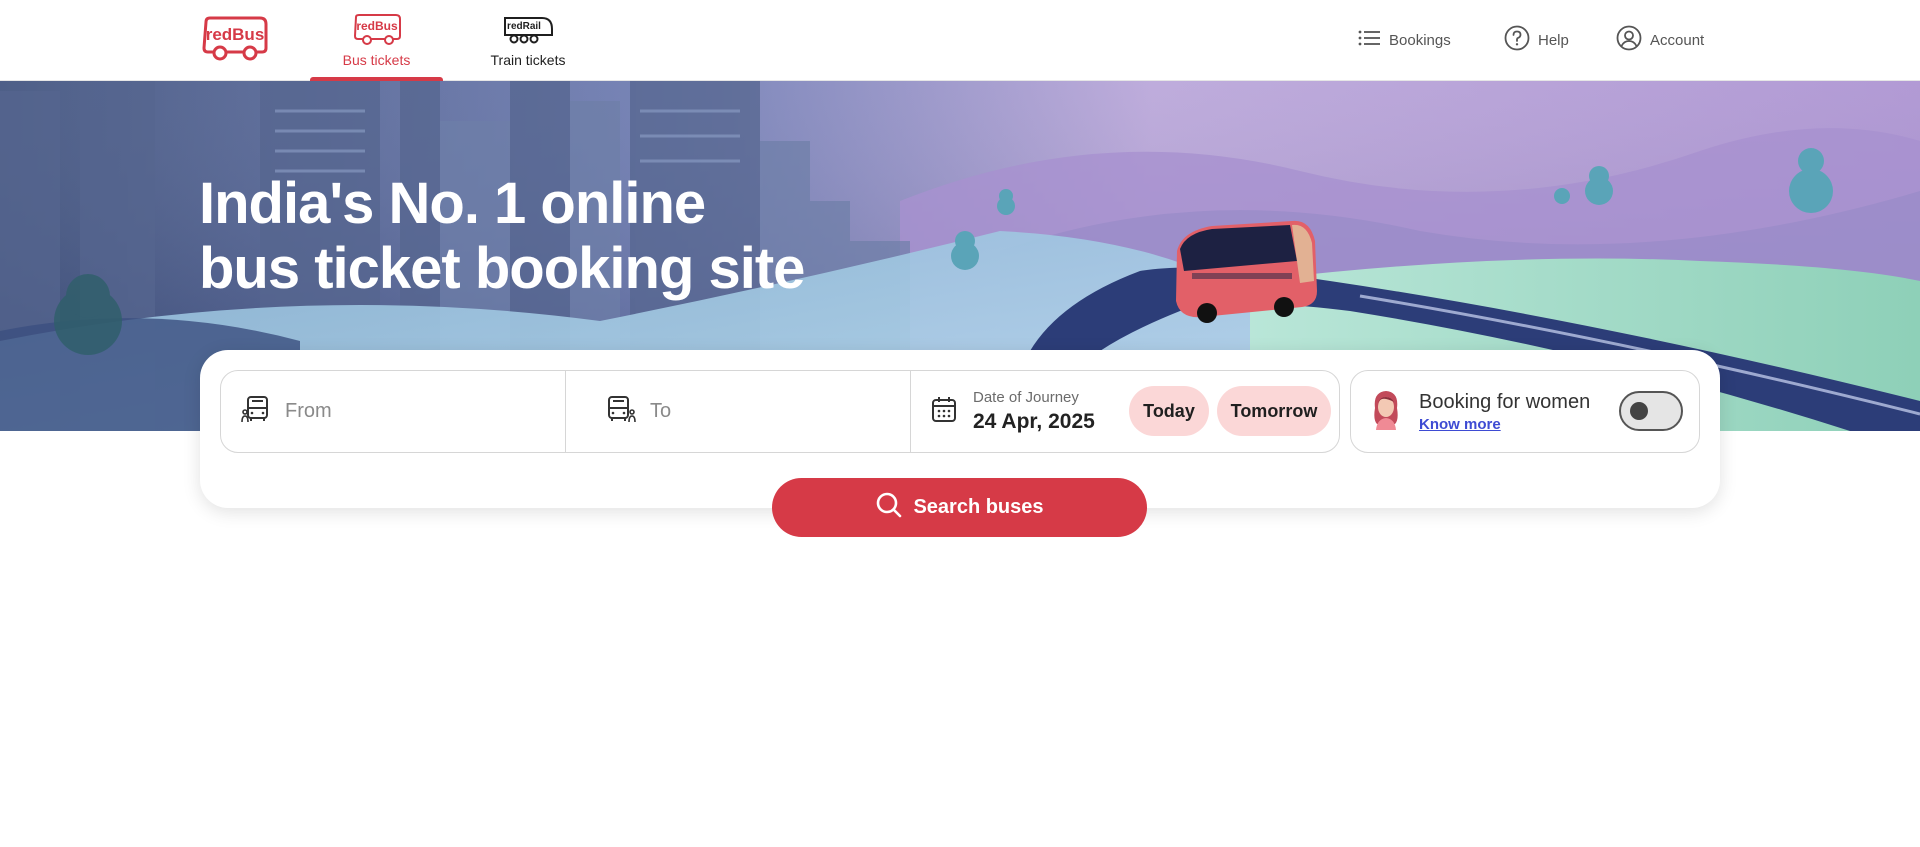 This screenshot has width=1920, height=847. I want to click on account-link: Account, so click(1660, 40).